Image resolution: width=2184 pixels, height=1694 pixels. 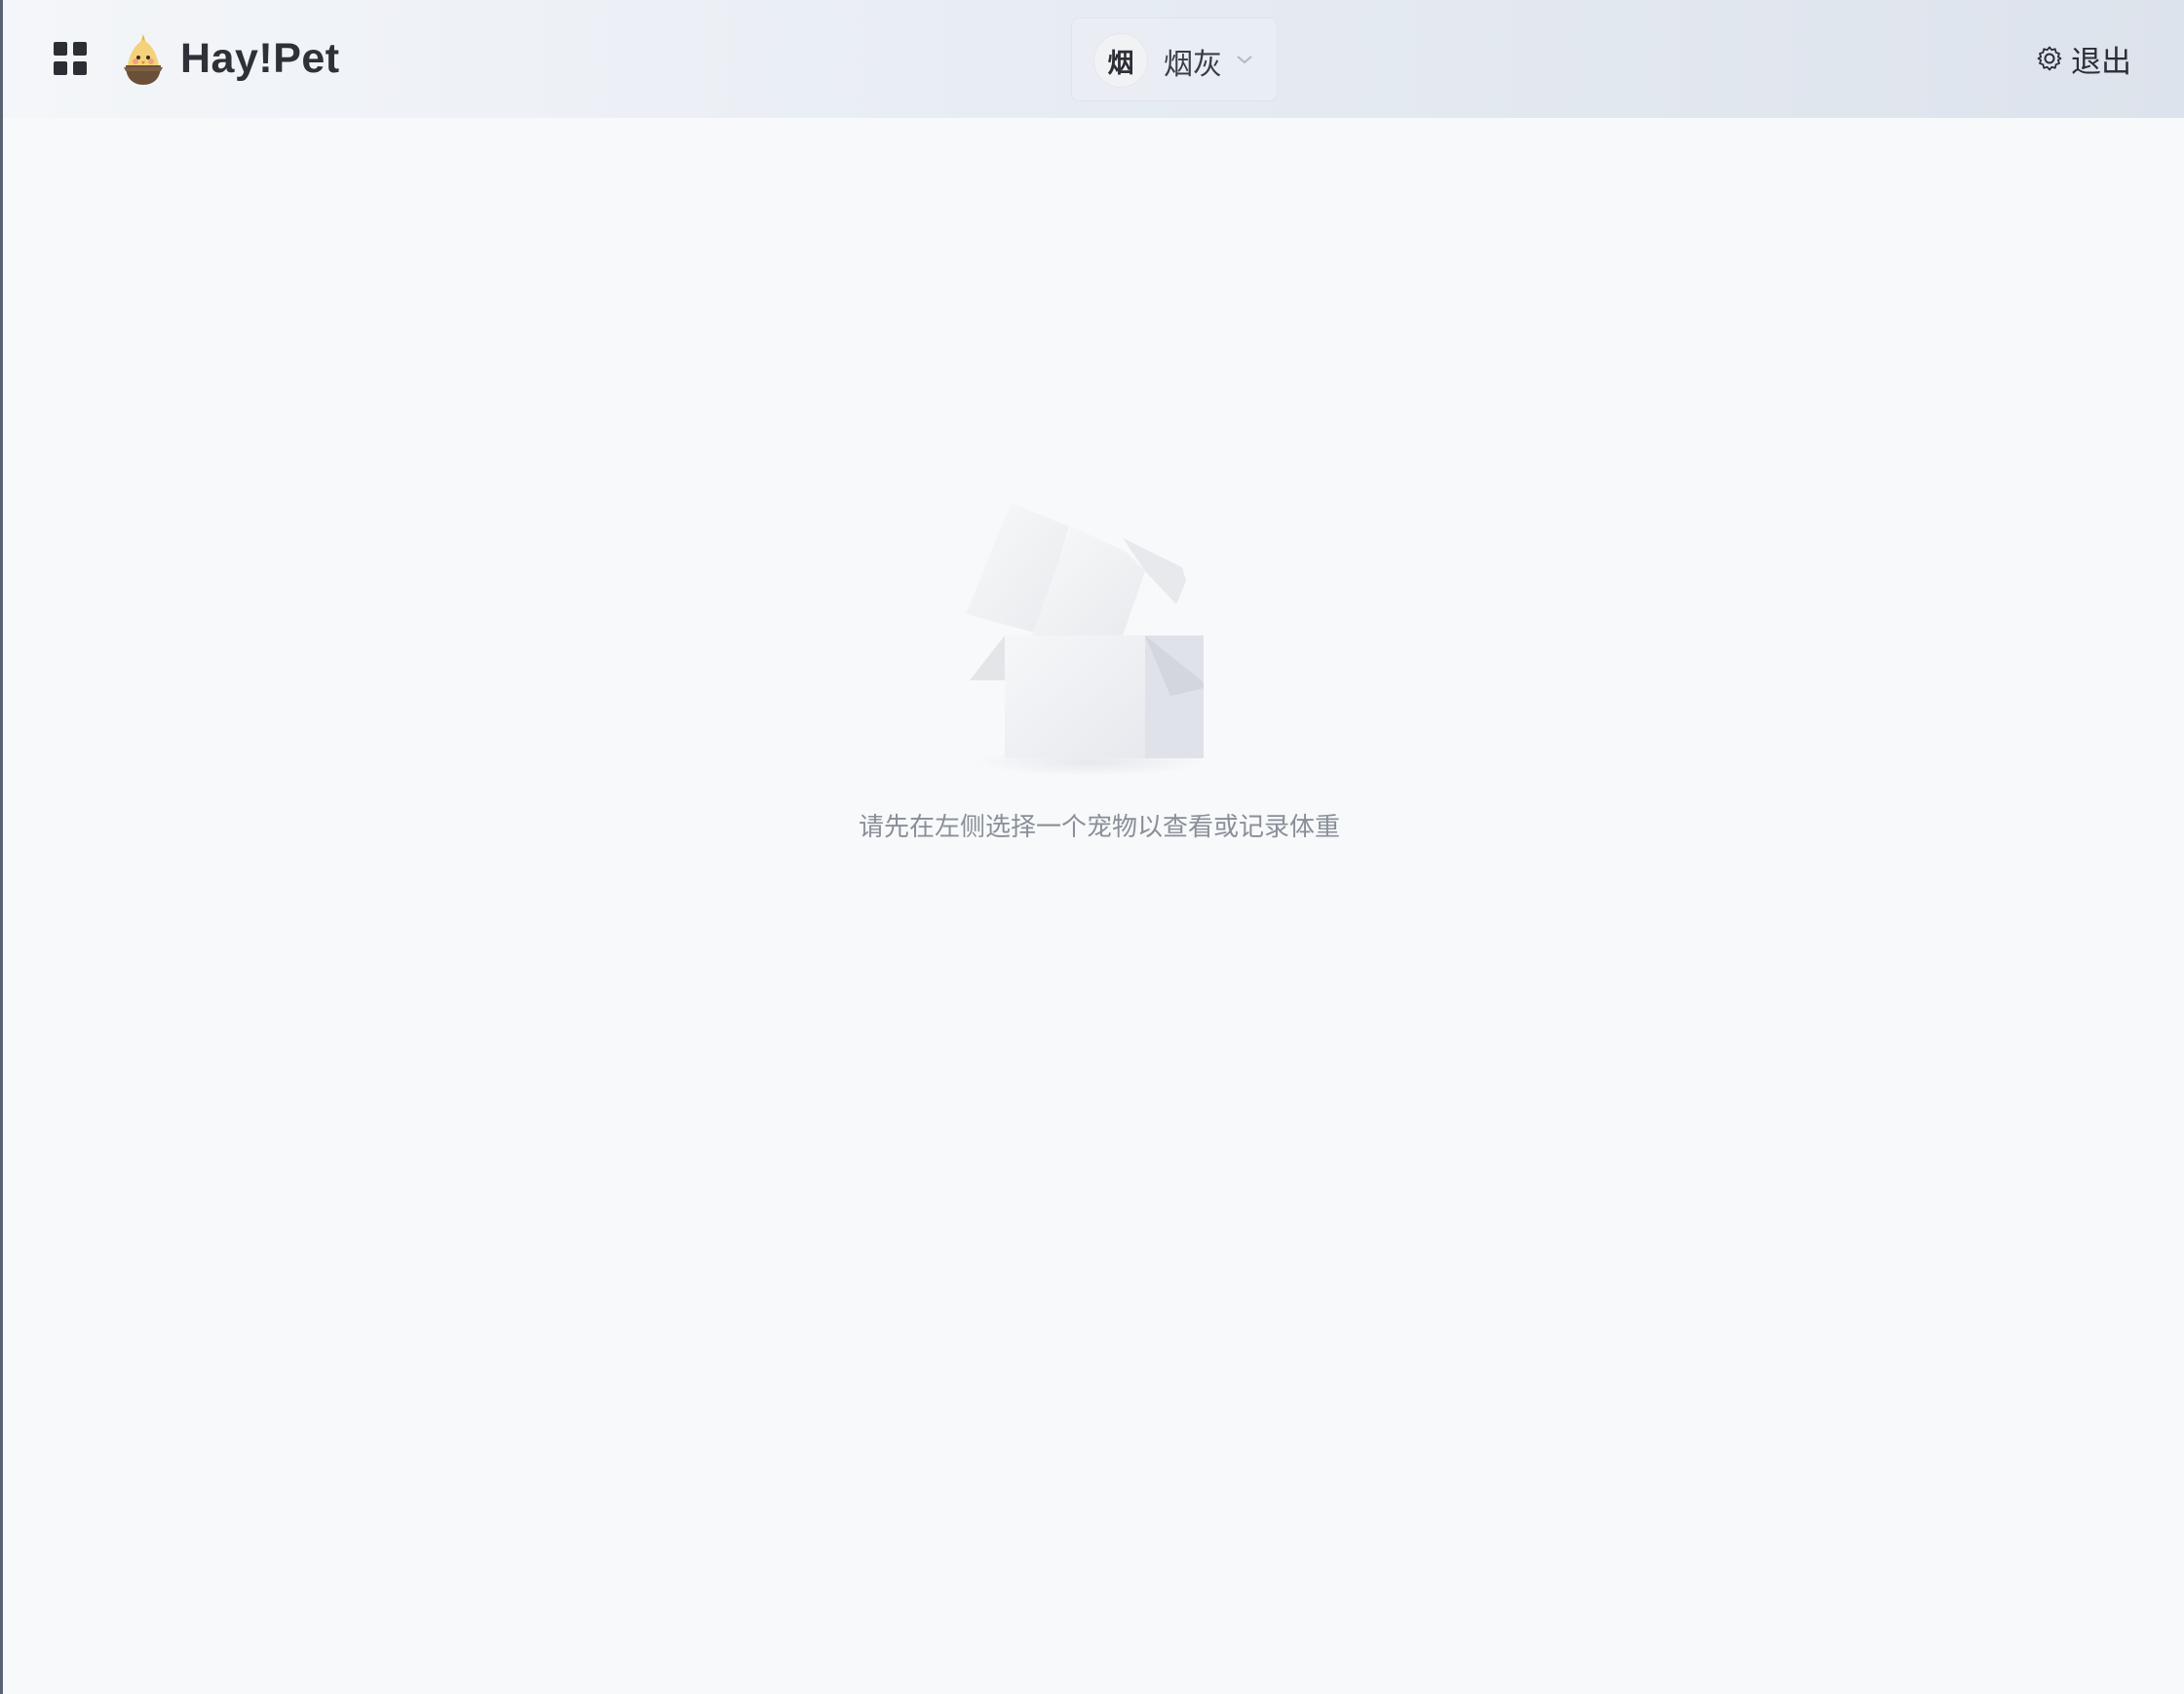 I want to click on gear-icon, so click(x=2049, y=58).